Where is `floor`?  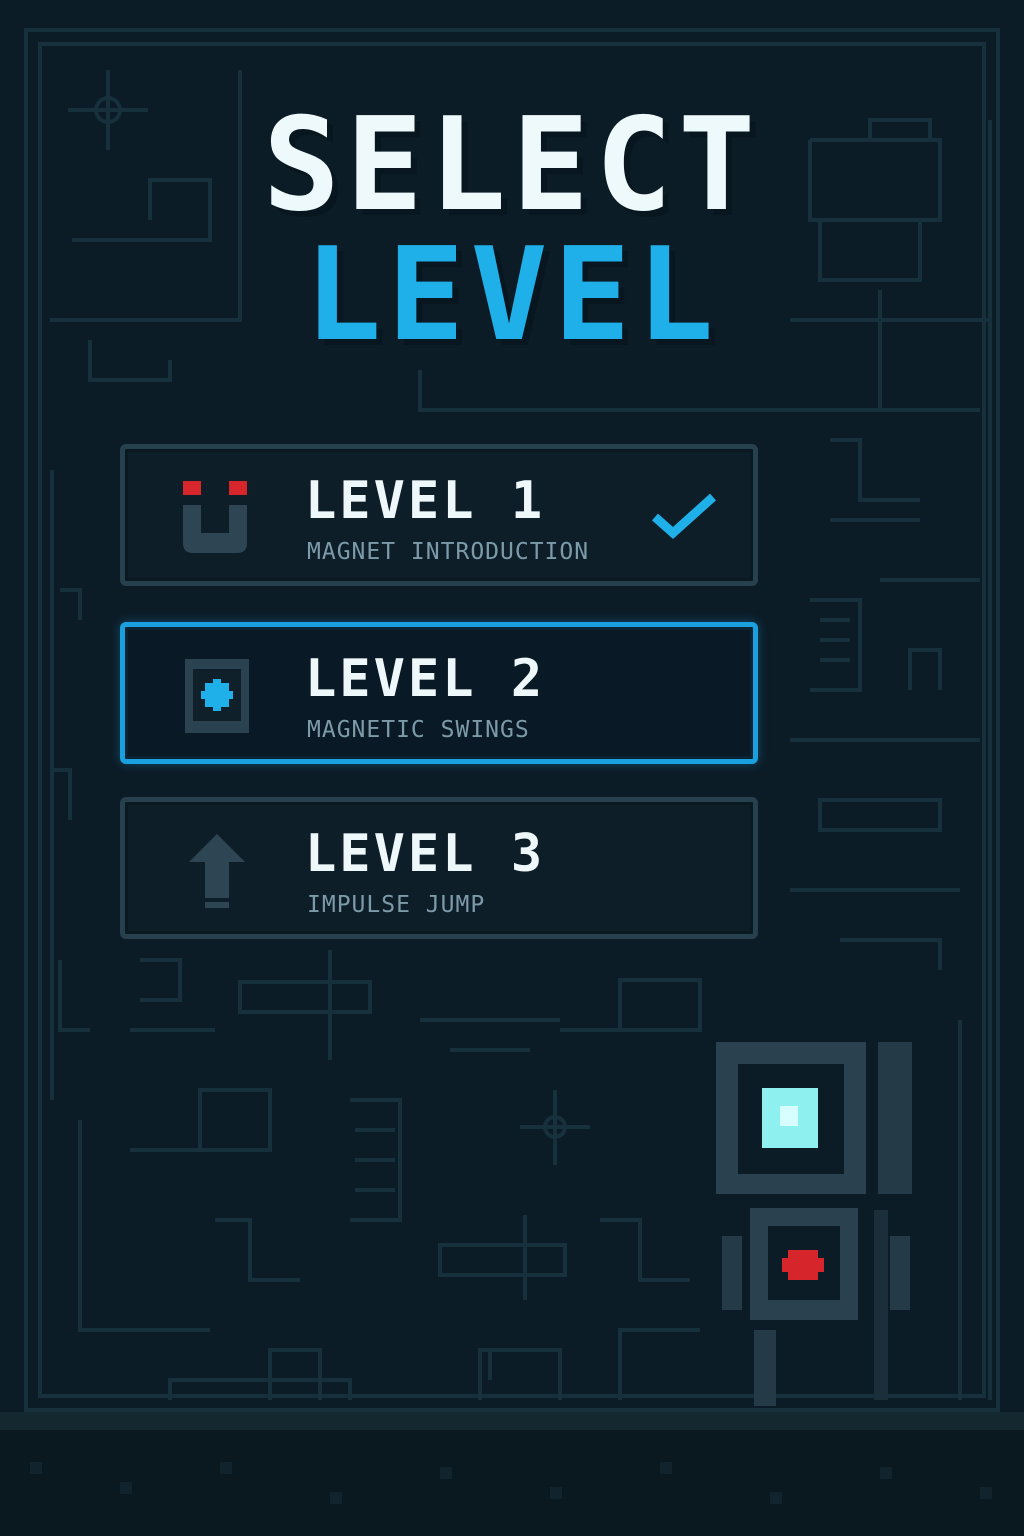
floor is located at coordinates (512, 1474).